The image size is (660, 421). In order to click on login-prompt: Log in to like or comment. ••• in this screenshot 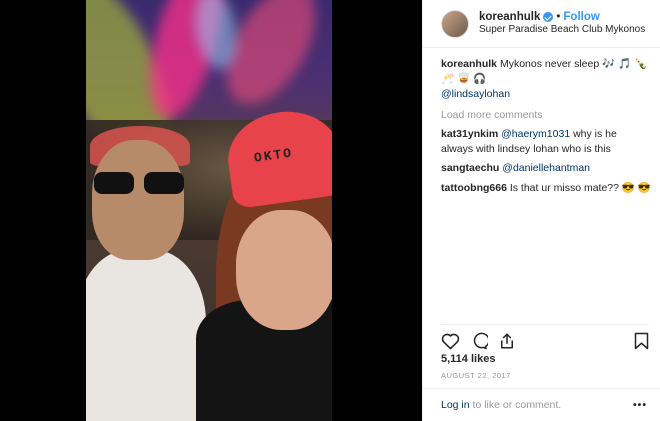, I will do `click(541, 404)`.